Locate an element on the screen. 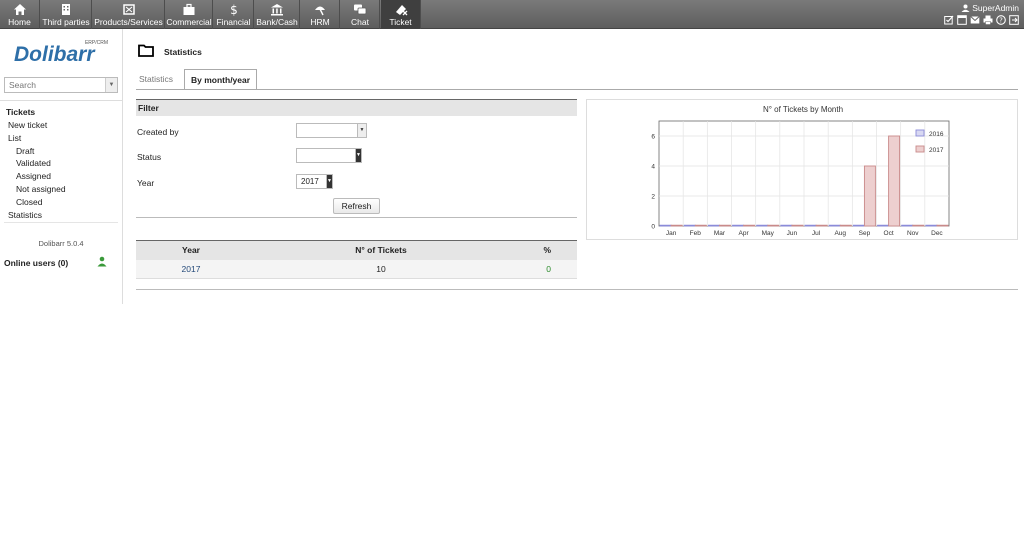 Image resolution: width=1024 pixels, height=555 pixels. nav-assigned: Assigned is located at coordinates (33, 176).